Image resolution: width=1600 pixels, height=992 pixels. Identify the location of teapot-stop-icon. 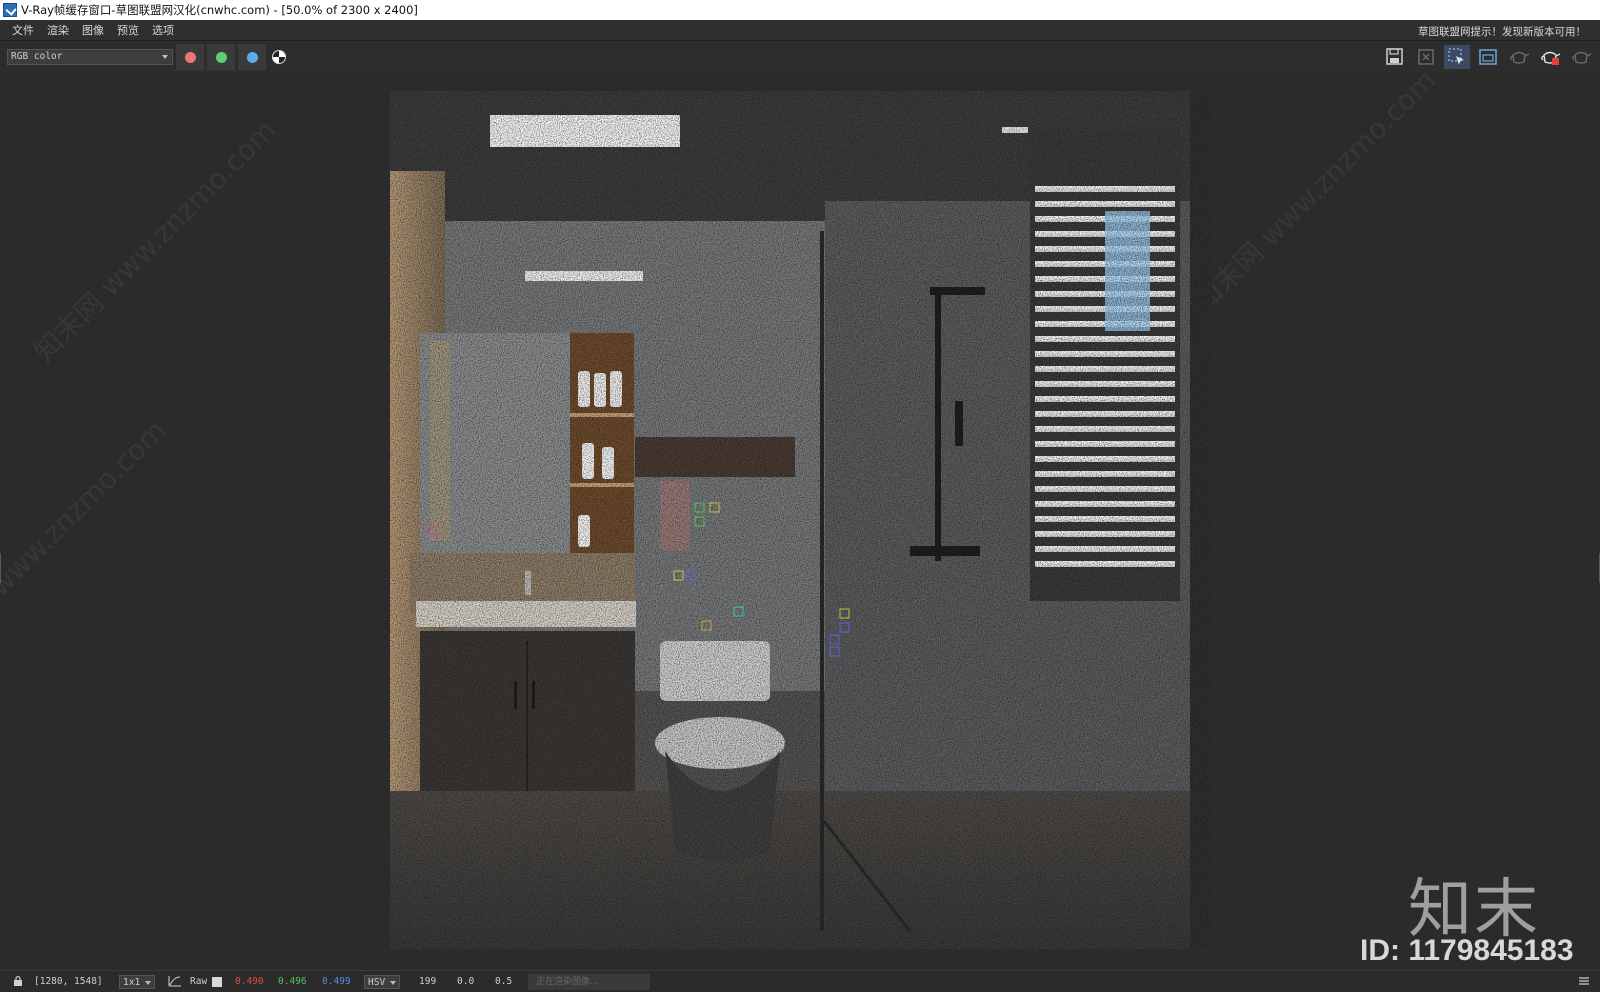
(1582, 57).